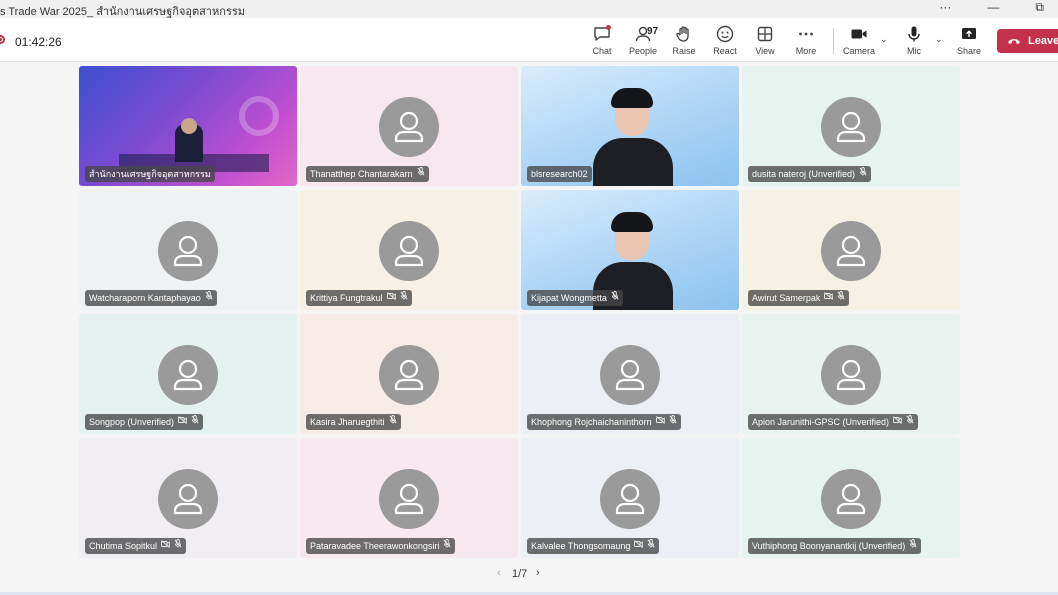 The image size is (1058, 595). Describe the element at coordinates (499, 573) in the screenshot. I see `chevron-left-icon: ‹` at that location.